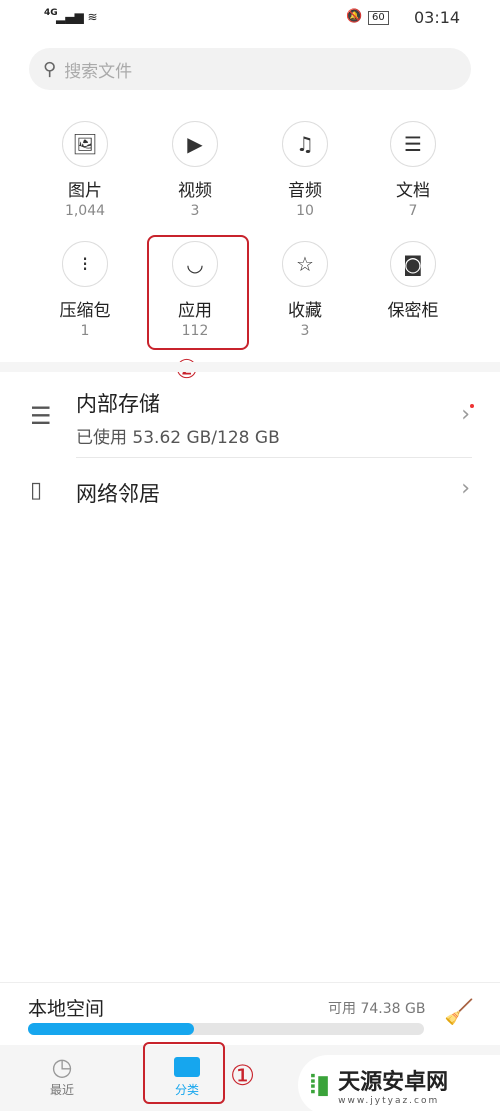  What do you see at coordinates (85, 331) in the screenshot?
I see `category-count: 1` at bounding box center [85, 331].